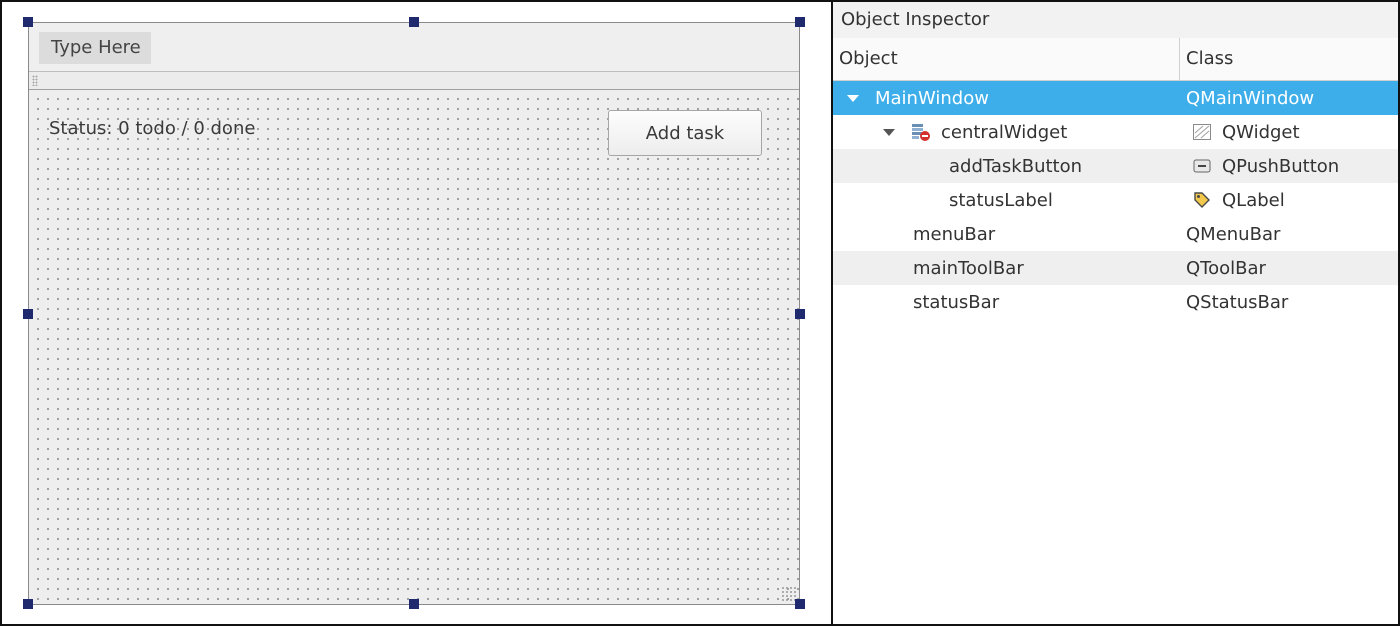 Image resolution: width=1400 pixels, height=626 pixels. Describe the element at coordinates (1016, 166) in the screenshot. I see `object-name: addTaskButton` at that location.